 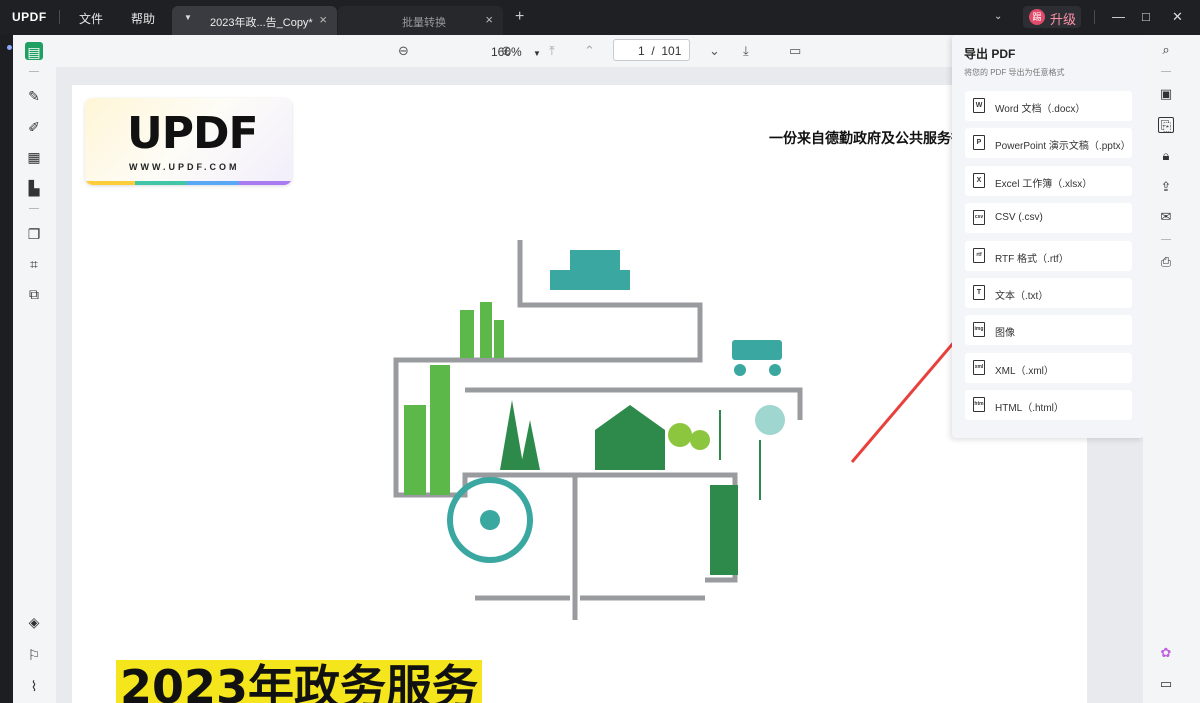 What do you see at coordinates (552, 51) in the screenshot?
I see `first-page-icon: ⤒` at bounding box center [552, 51].